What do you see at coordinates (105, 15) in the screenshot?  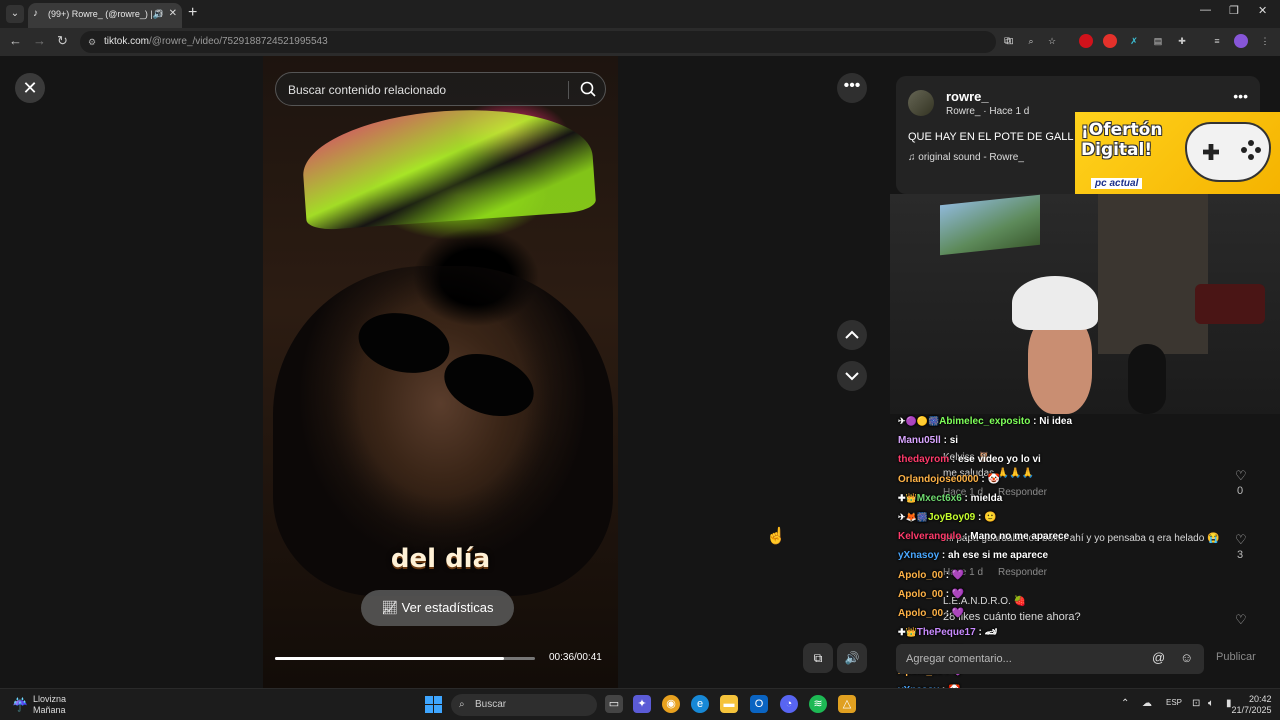 I see `browser-tab: ♪ (99+) Rowre_ (@rowre_) | Ti 🔊 ✕` at bounding box center [105, 15].